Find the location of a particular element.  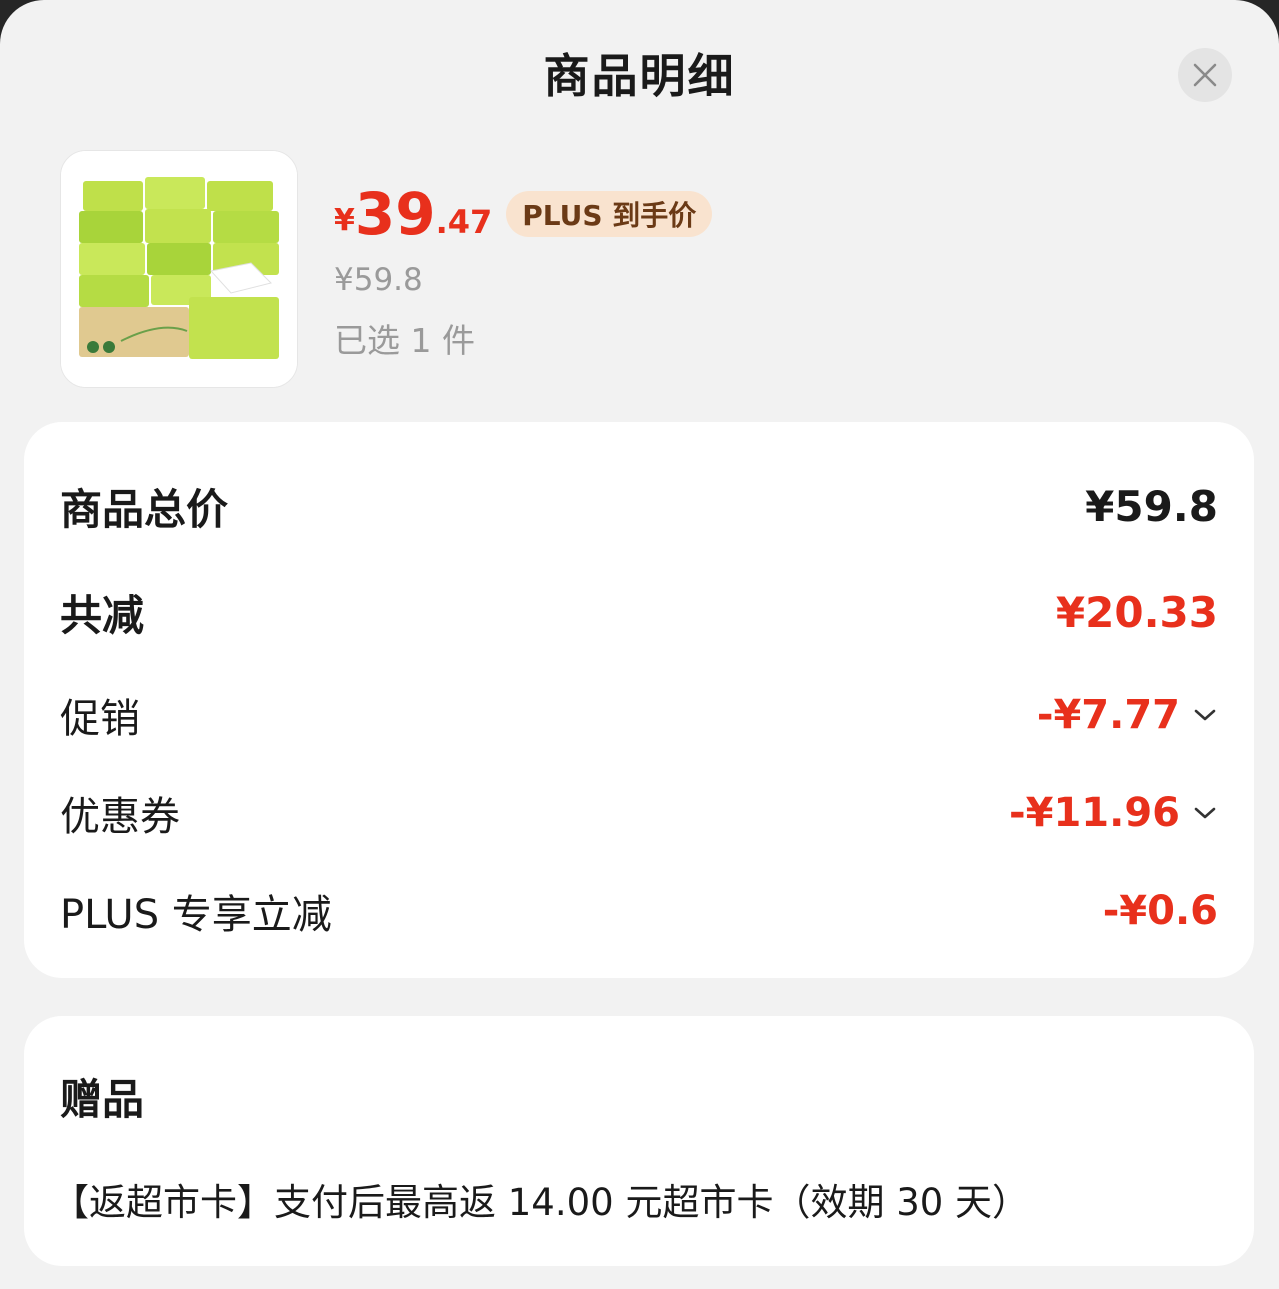

total-value: ¥59.8 is located at coordinates (1151, 506).